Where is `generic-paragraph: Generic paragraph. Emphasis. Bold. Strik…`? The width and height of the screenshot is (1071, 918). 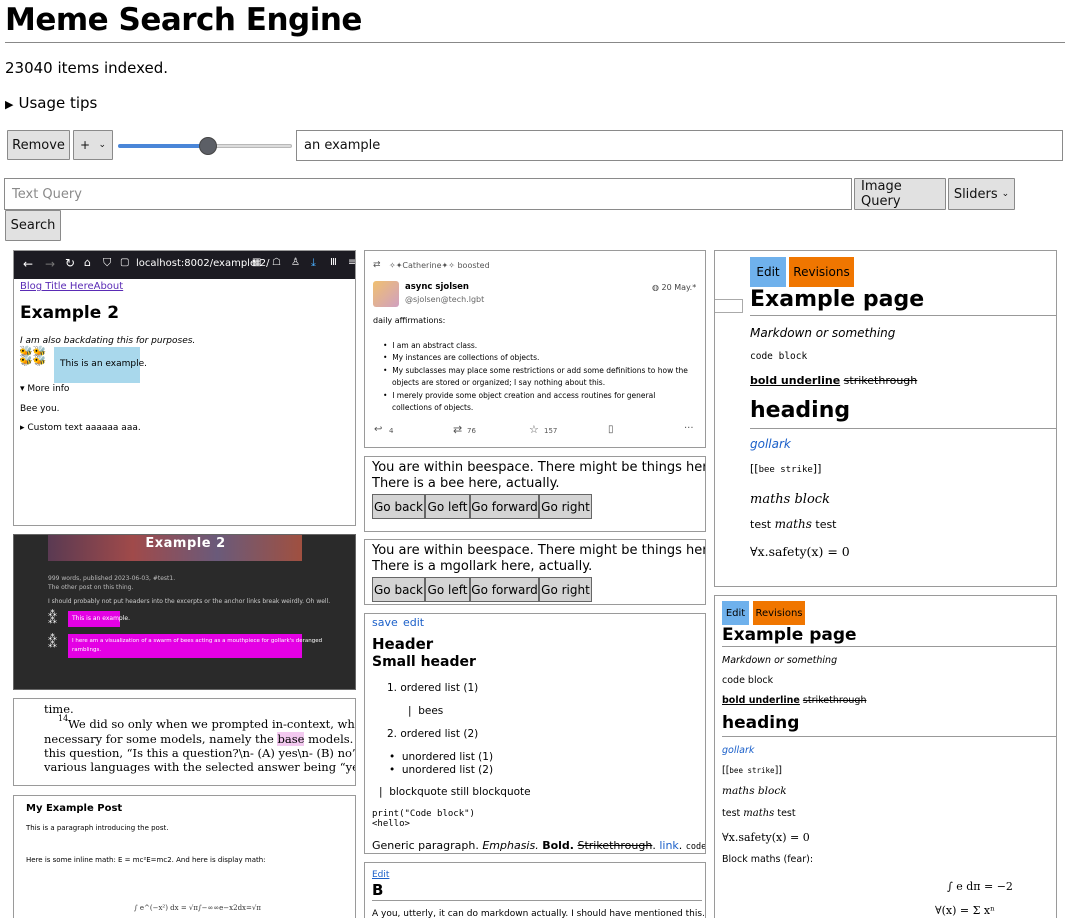 generic-paragraph: Generic paragraph. Emphasis. Bold. Strik… is located at coordinates (538, 845).